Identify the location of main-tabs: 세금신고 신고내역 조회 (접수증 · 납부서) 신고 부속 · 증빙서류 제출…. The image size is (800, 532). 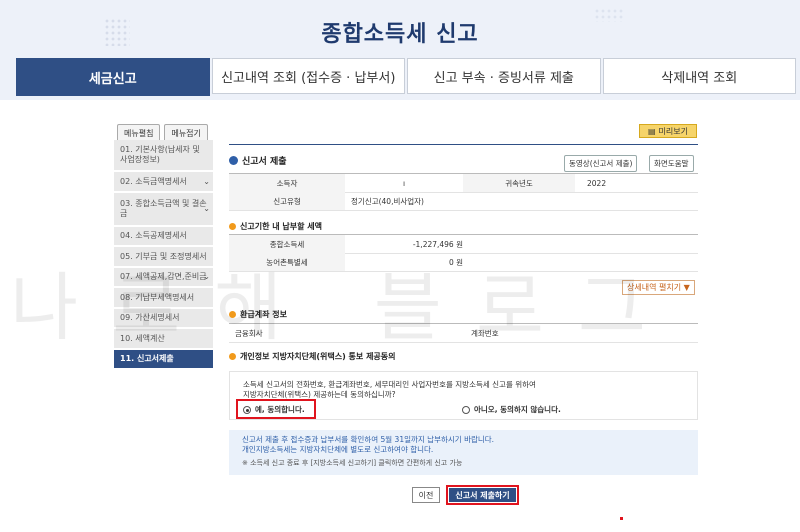
(407, 77).